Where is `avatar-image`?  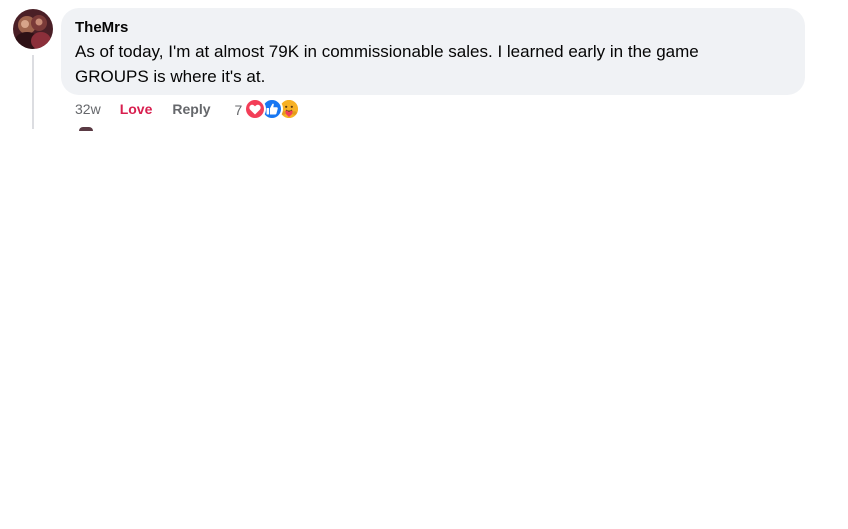 avatar-image is located at coordinates (33, 29).